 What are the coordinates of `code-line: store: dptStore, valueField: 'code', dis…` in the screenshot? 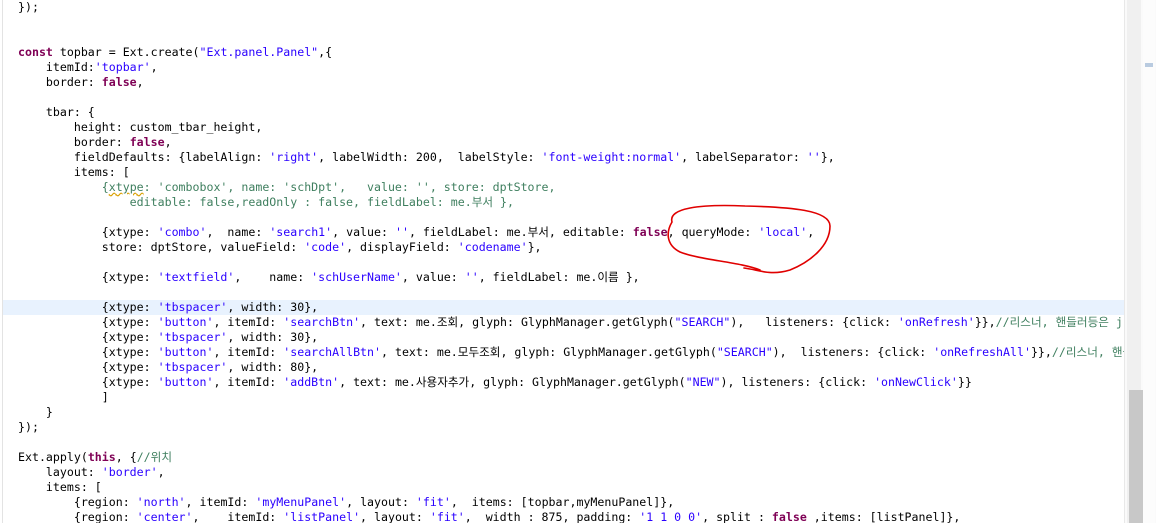 It's located at (280, 247).